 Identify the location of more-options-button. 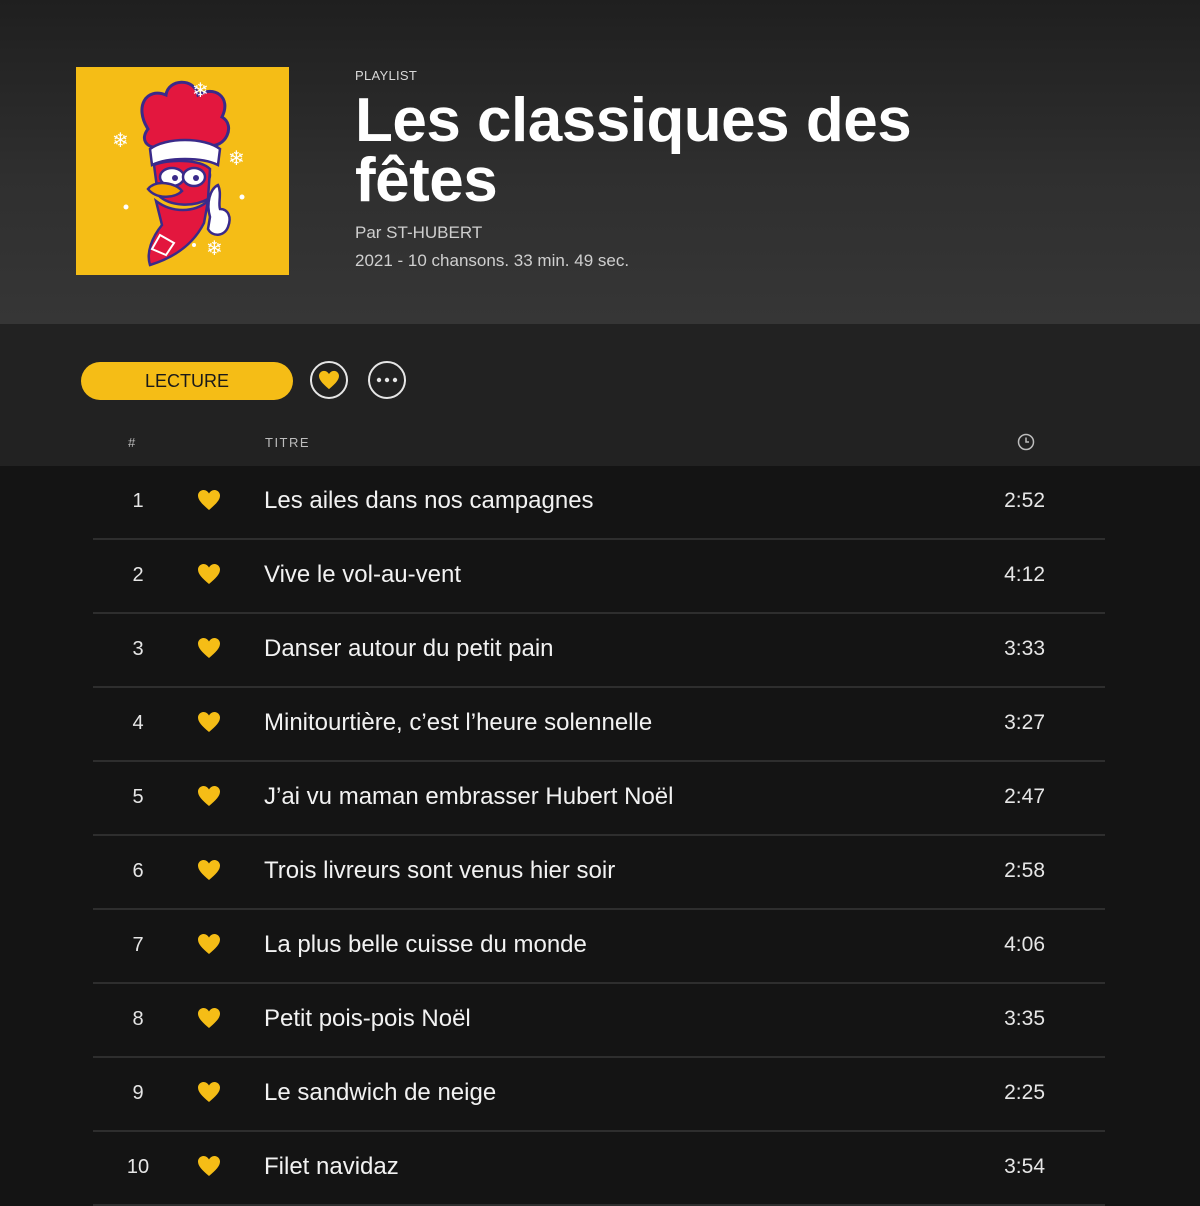
(387, 380).